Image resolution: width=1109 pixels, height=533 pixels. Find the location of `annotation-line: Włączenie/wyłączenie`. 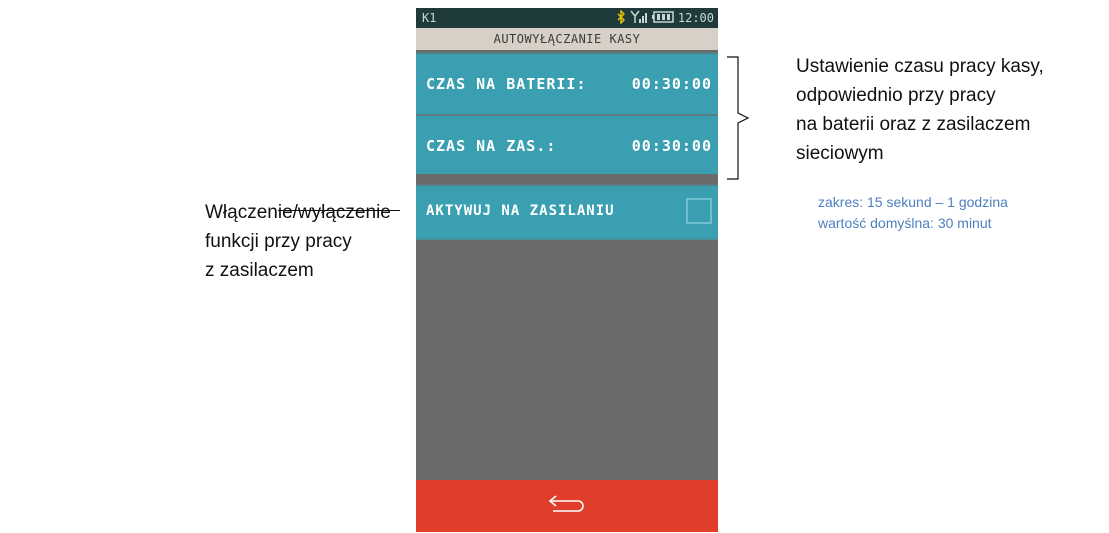

annotation-line: Włączenie/wyłączenie is located at coordinates (298, 212).